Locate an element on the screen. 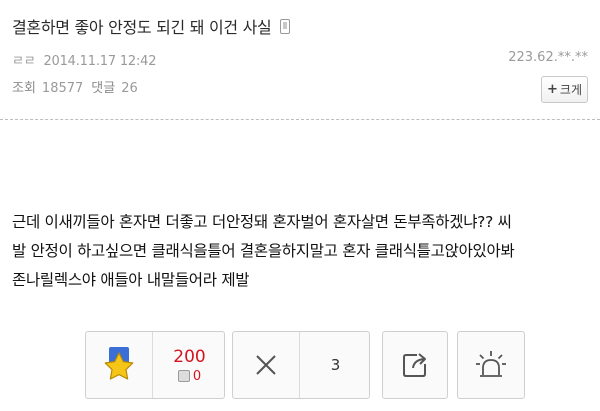 This screenshot has height=411, width=600. share-icon is located at coordinates (414, 365).